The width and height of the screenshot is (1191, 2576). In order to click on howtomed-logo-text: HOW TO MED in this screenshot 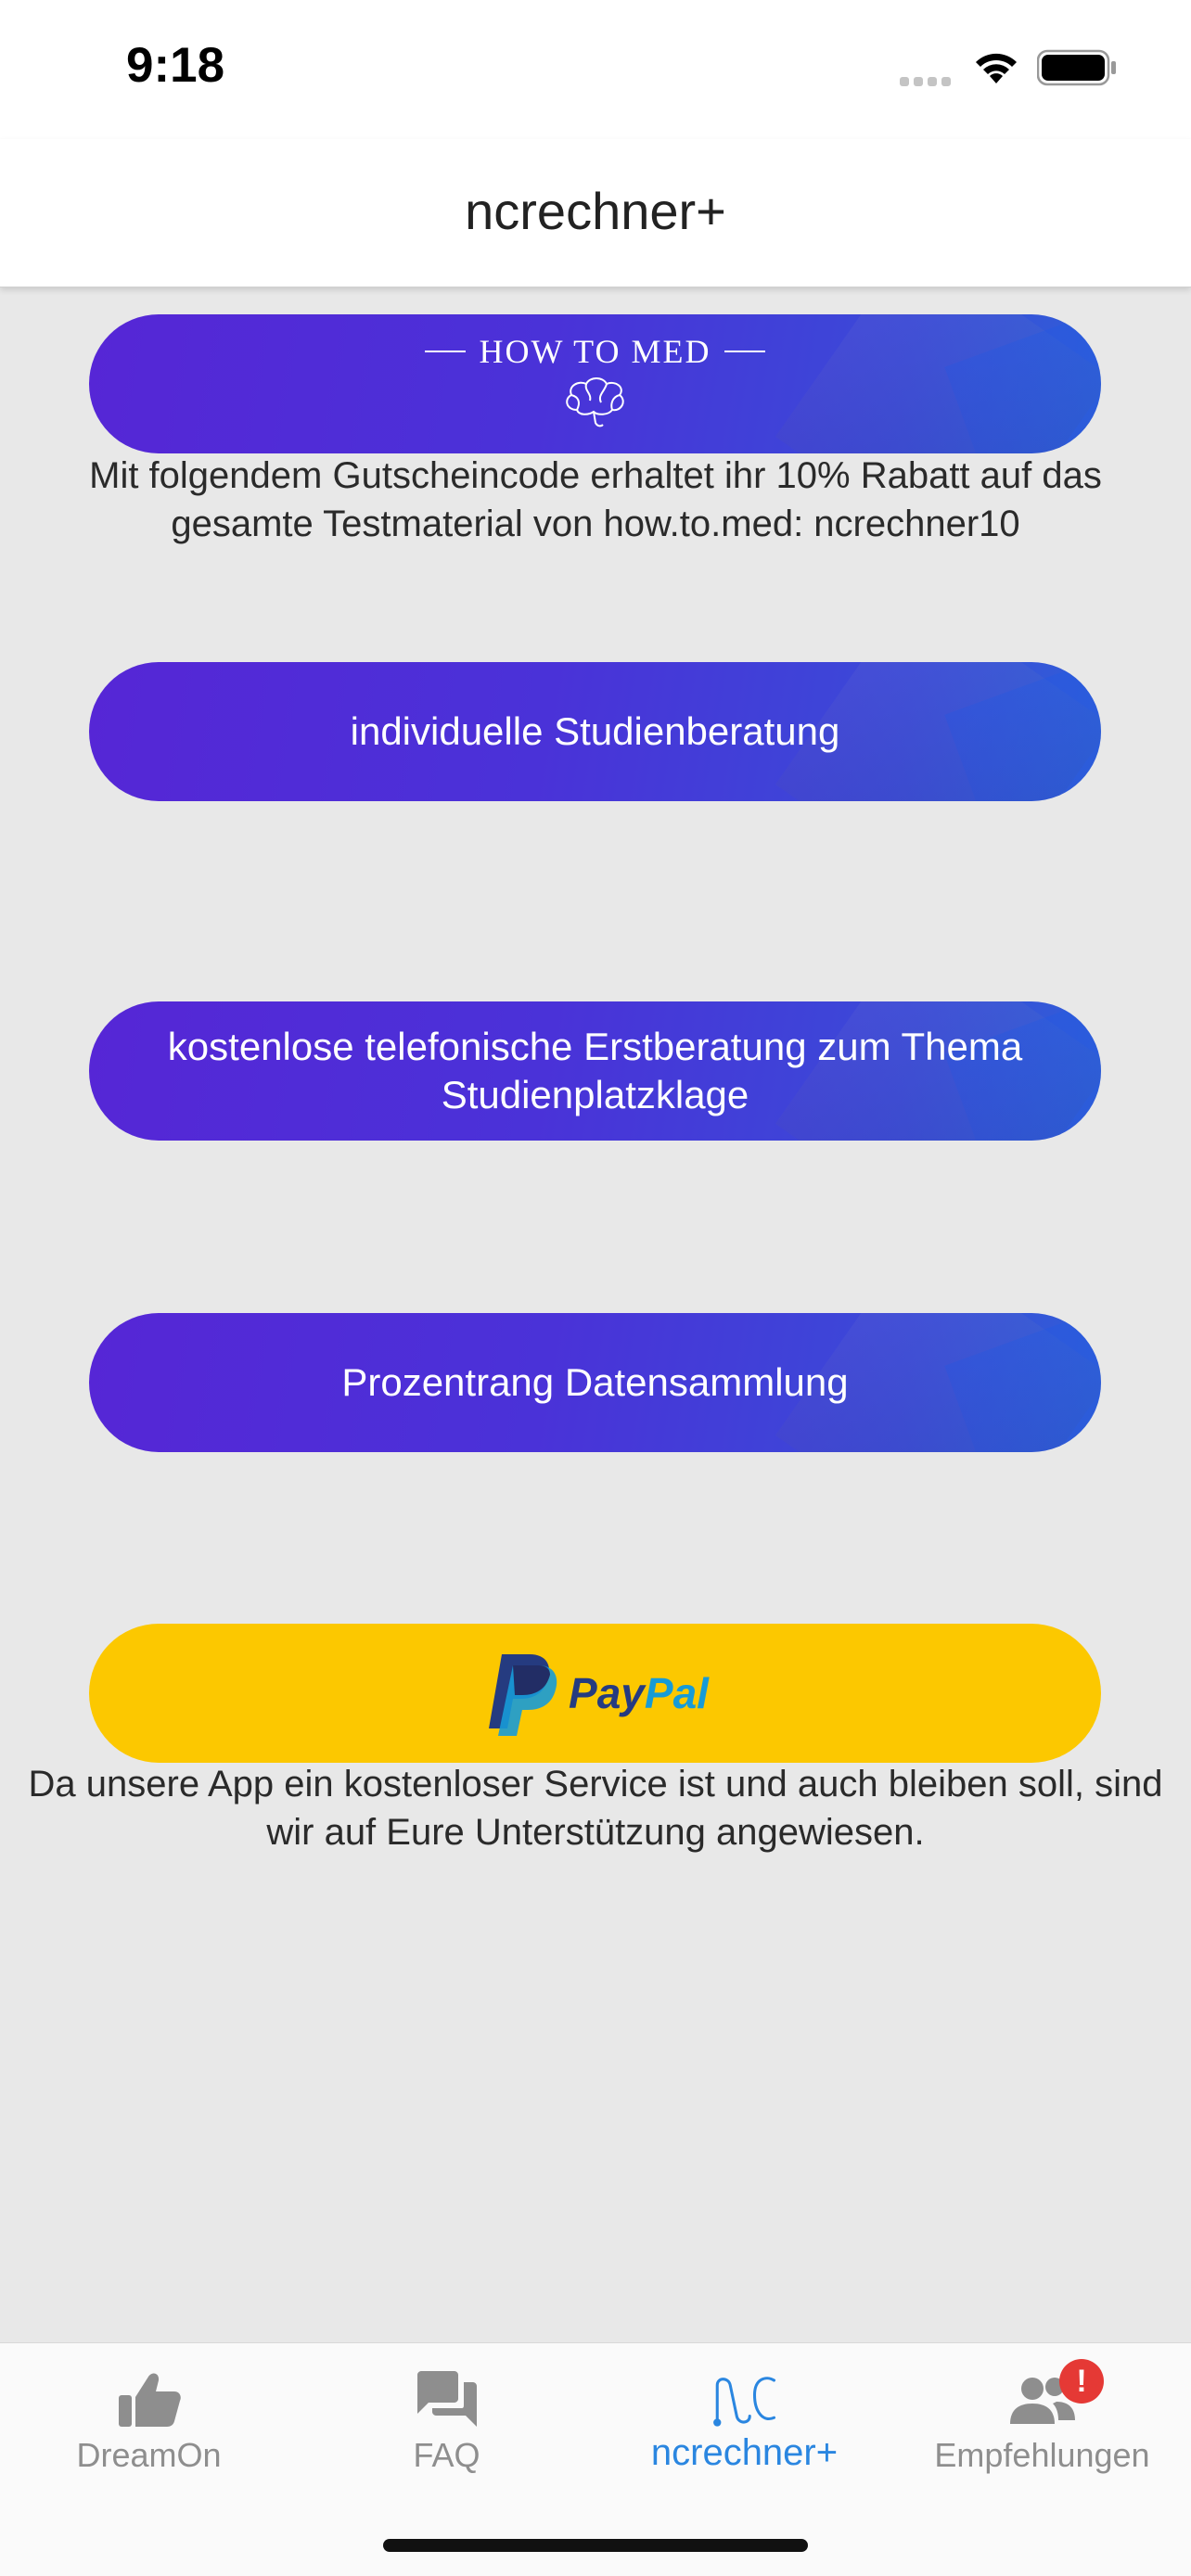, I will do `click(595, 351)`.